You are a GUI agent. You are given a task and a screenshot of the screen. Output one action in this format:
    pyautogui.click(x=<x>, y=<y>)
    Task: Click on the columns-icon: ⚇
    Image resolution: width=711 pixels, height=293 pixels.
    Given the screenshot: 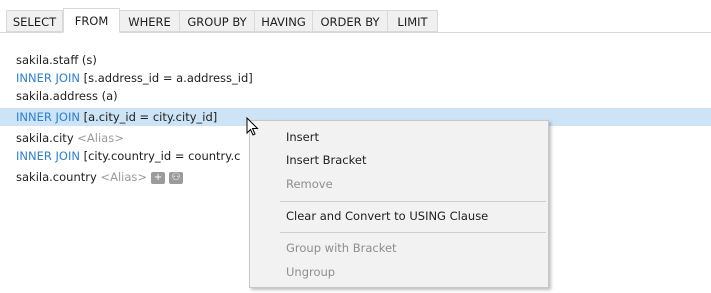 What is the action you would take?
    pyautogui.click(x=176, y=177)
    